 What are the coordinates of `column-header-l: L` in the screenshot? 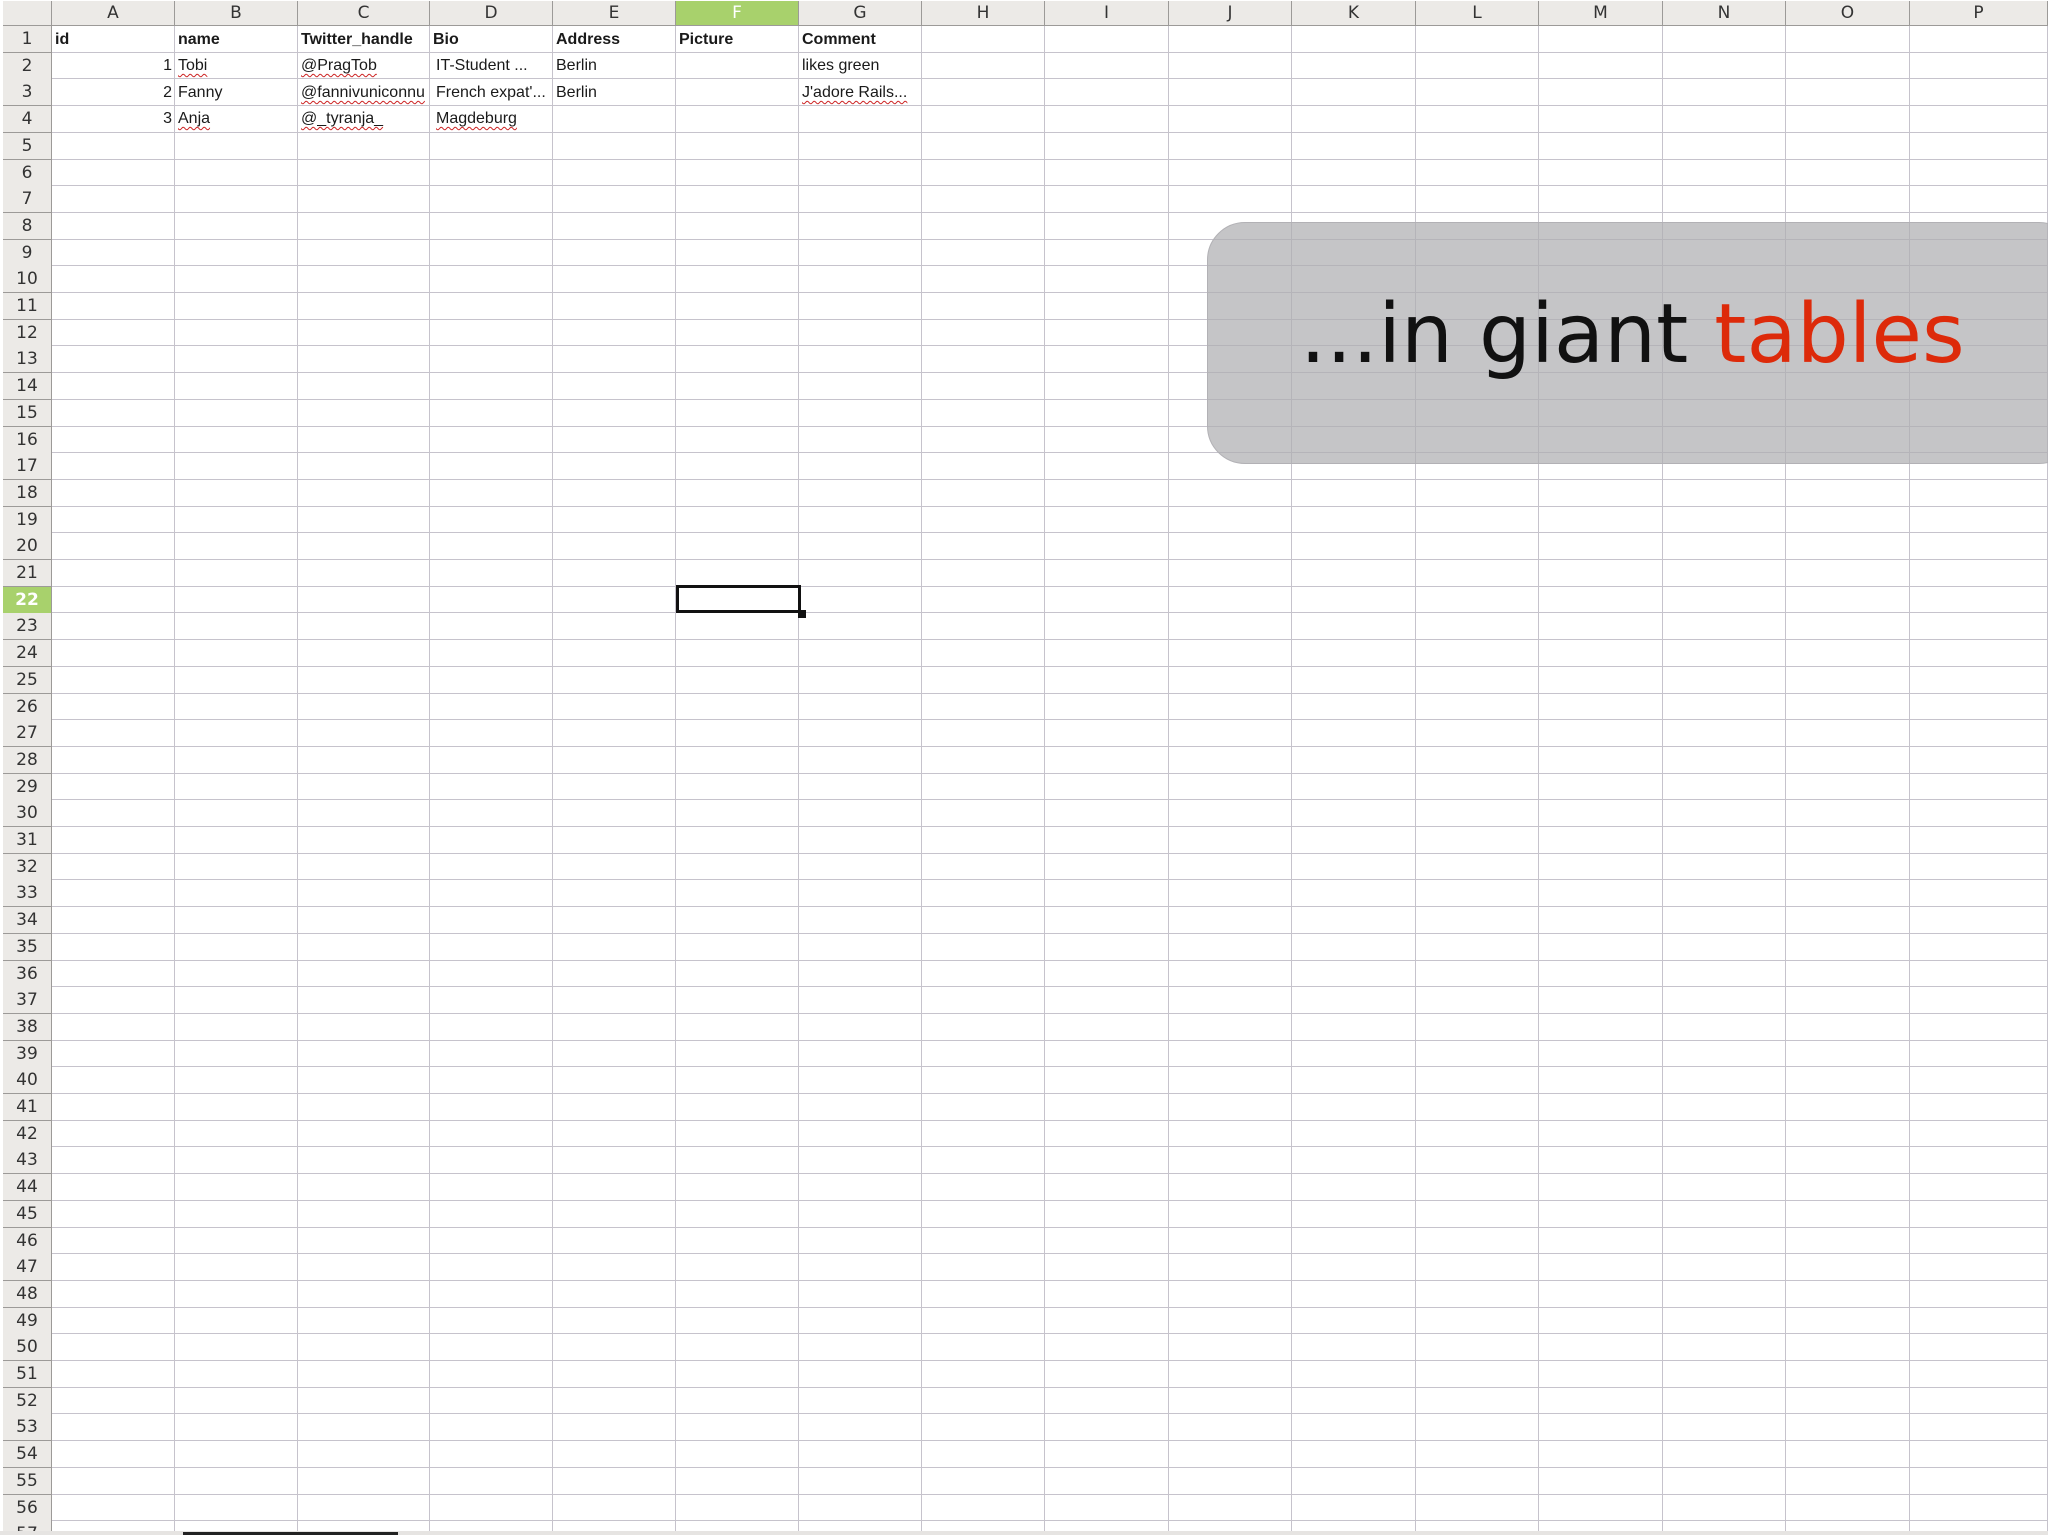 It's located at (1477, 13).